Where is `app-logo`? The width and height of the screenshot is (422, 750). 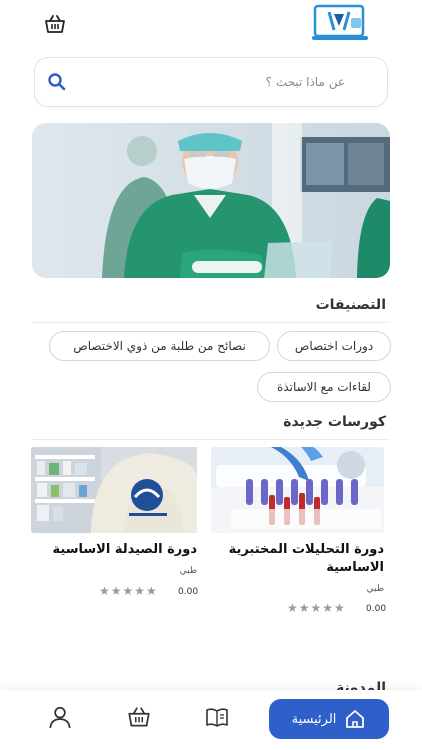 app-logo is located at coordinates (340, 22).